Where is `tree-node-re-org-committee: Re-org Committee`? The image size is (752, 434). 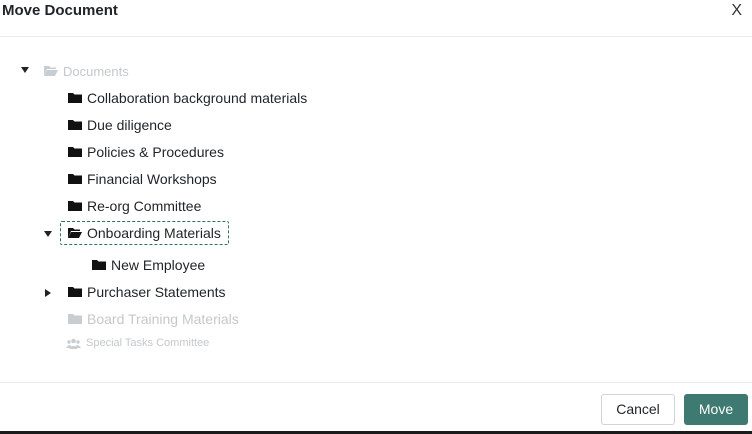
tree-node-re-org-committee: Re-org Committee is located at coordinates (134, 206).